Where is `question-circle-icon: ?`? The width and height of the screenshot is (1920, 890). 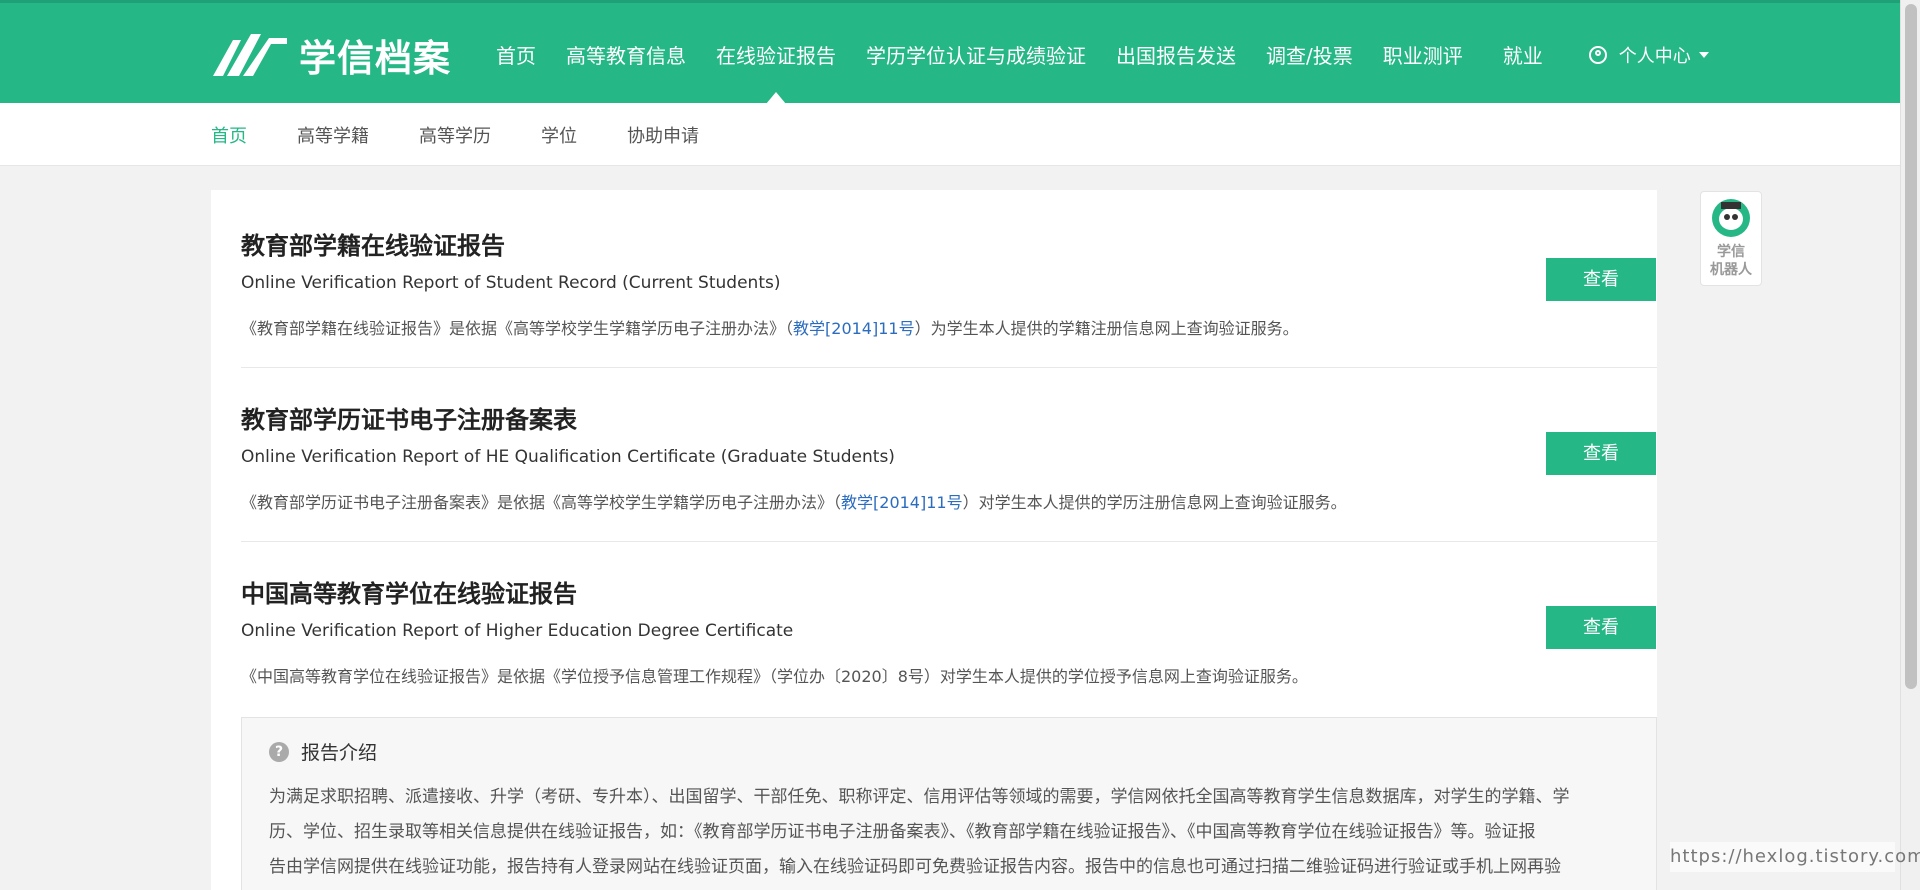 question-circle-icon: ? is located at coordinates (279, 751).